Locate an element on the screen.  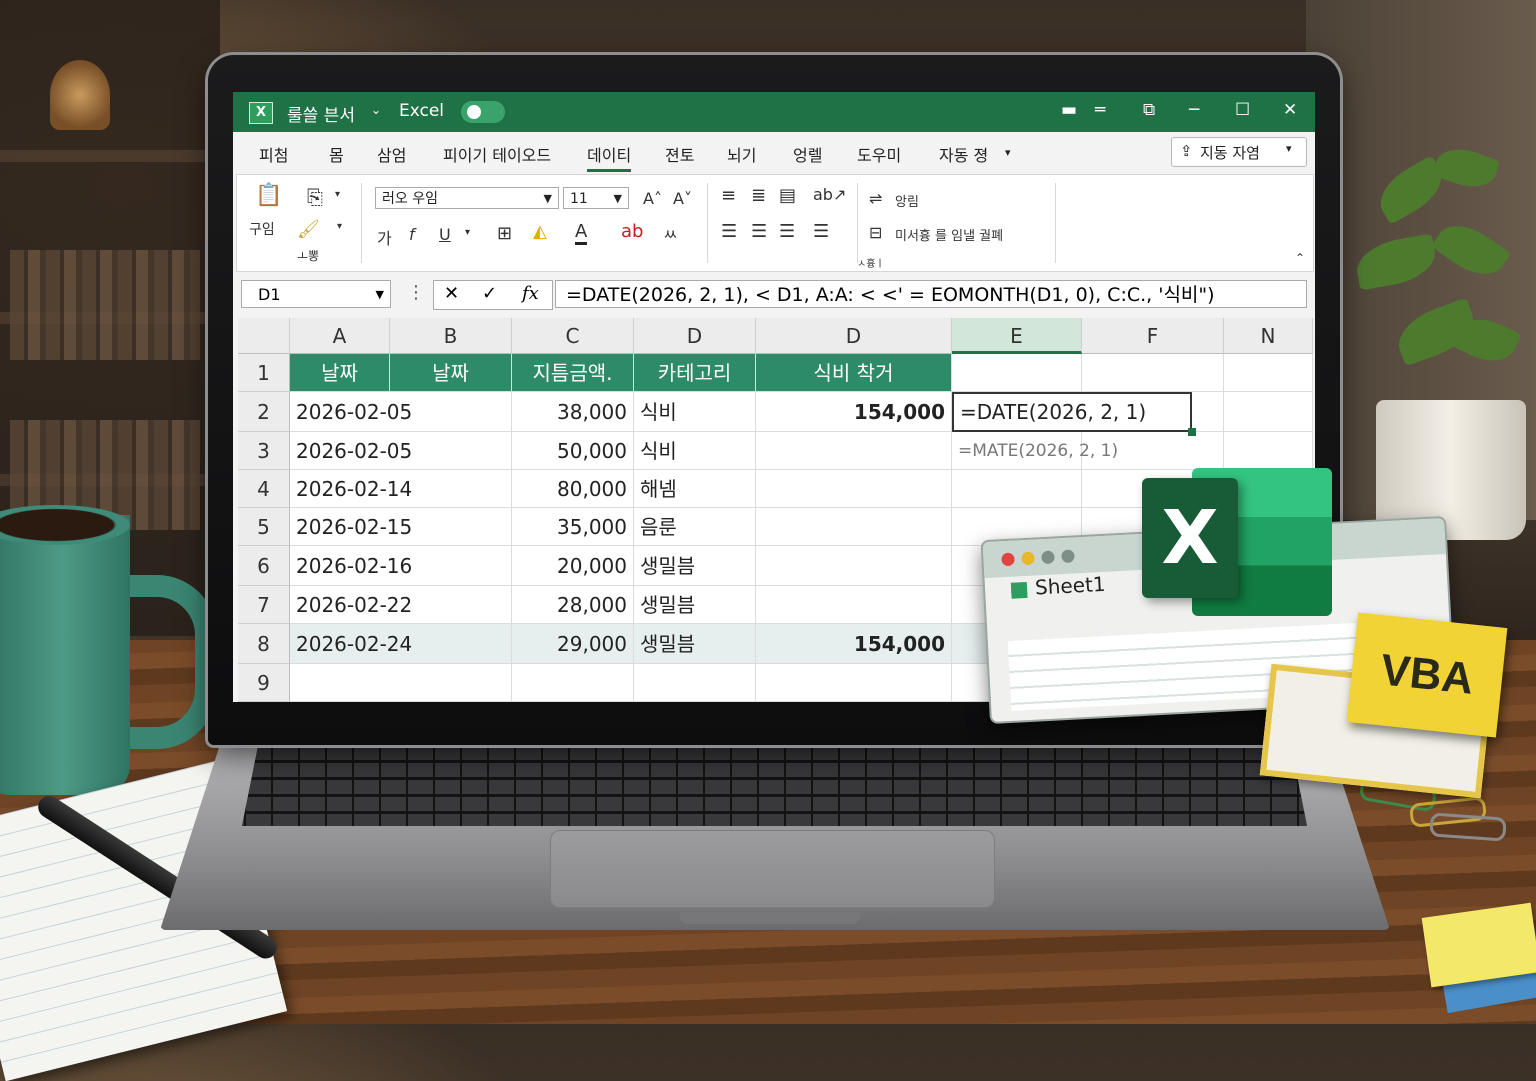
share-screen-icon: ⧉ is located at coordinates (1149, 110).